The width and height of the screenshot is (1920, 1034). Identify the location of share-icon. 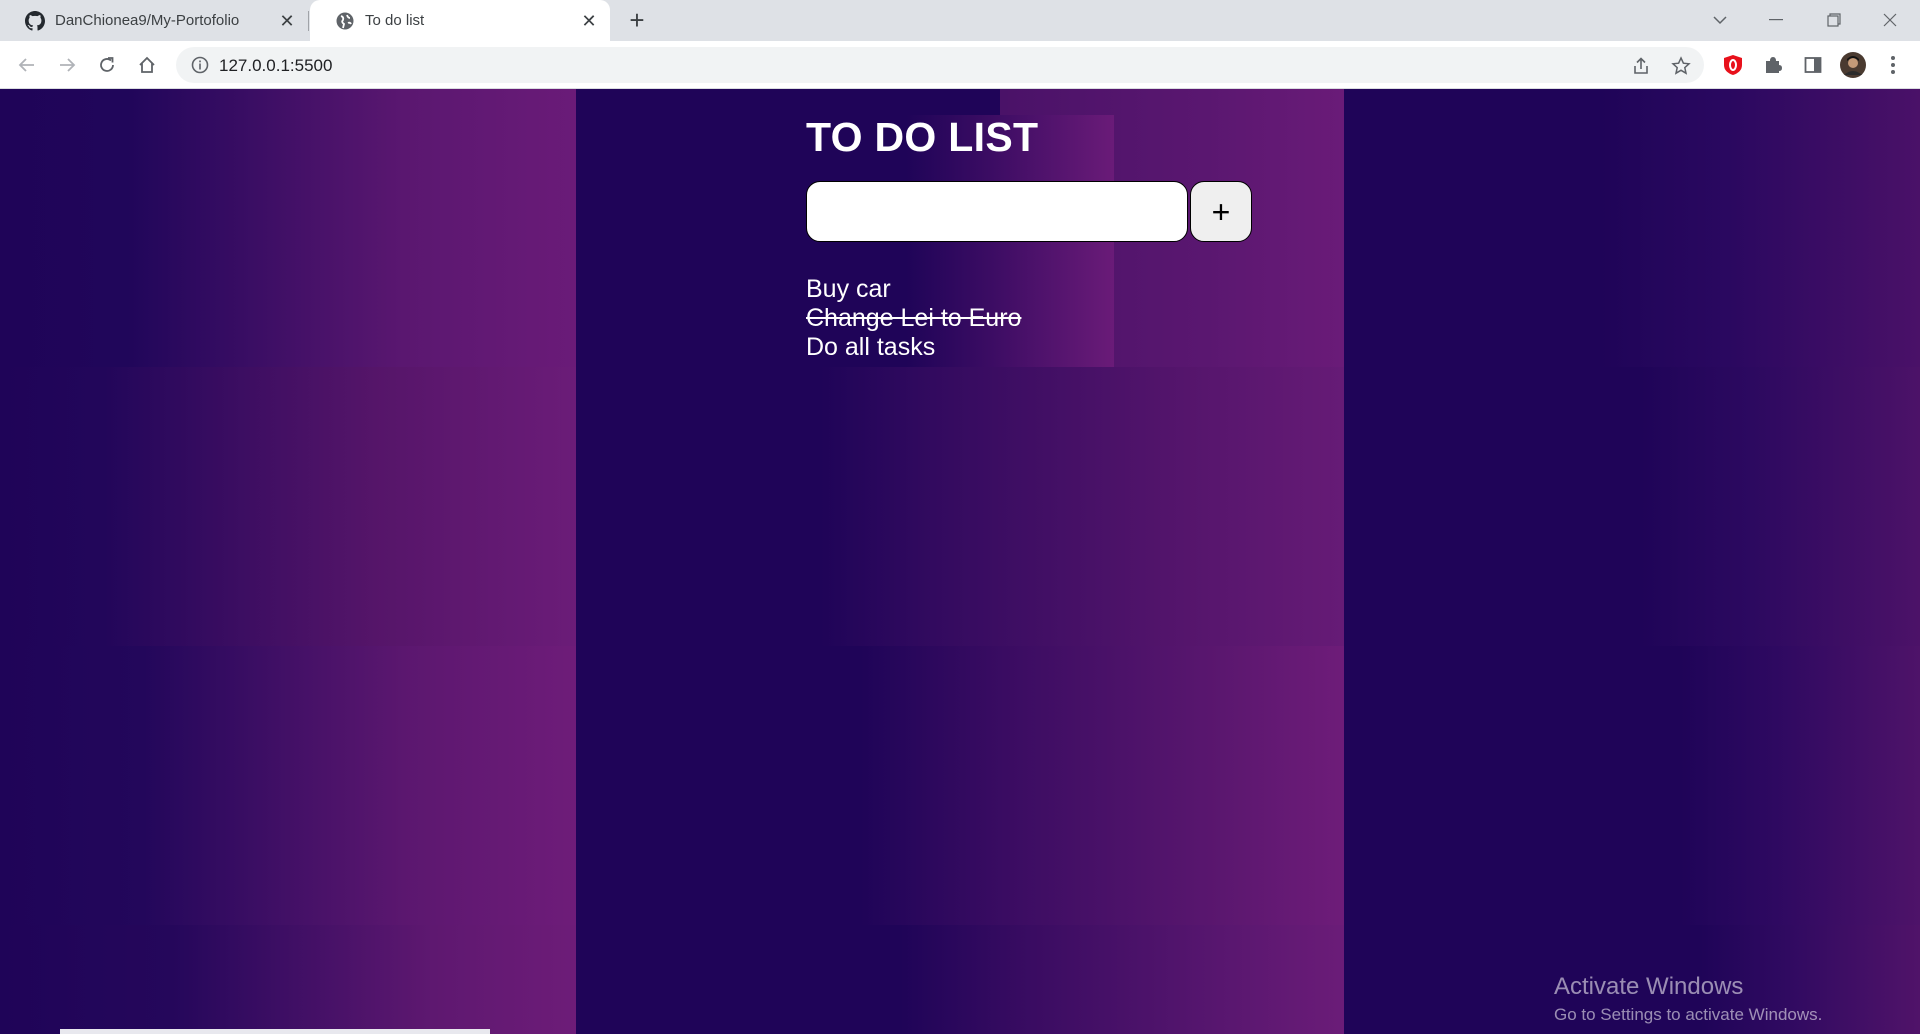
(1641, 66).